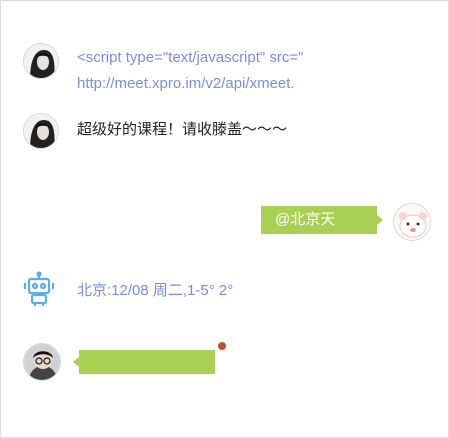  Describe the element at coordinates (222, 346) in the screenshot. I see `unread-indicator` at that location.